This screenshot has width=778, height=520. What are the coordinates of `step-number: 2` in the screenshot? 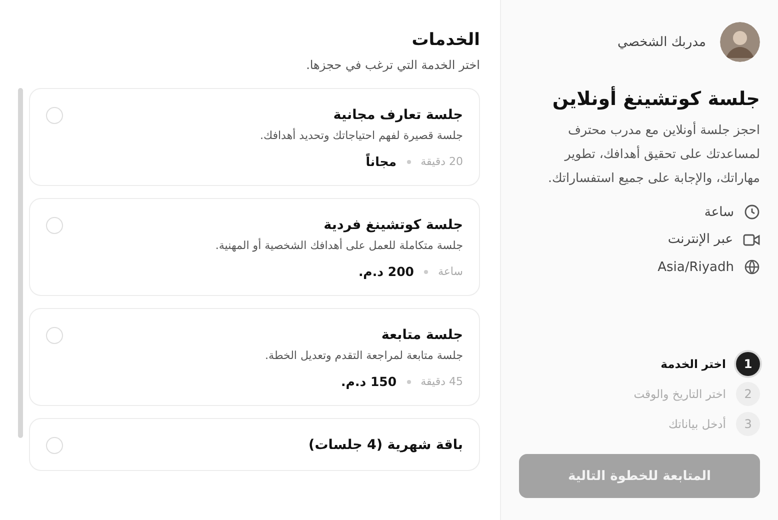 It's located at (748, 394).